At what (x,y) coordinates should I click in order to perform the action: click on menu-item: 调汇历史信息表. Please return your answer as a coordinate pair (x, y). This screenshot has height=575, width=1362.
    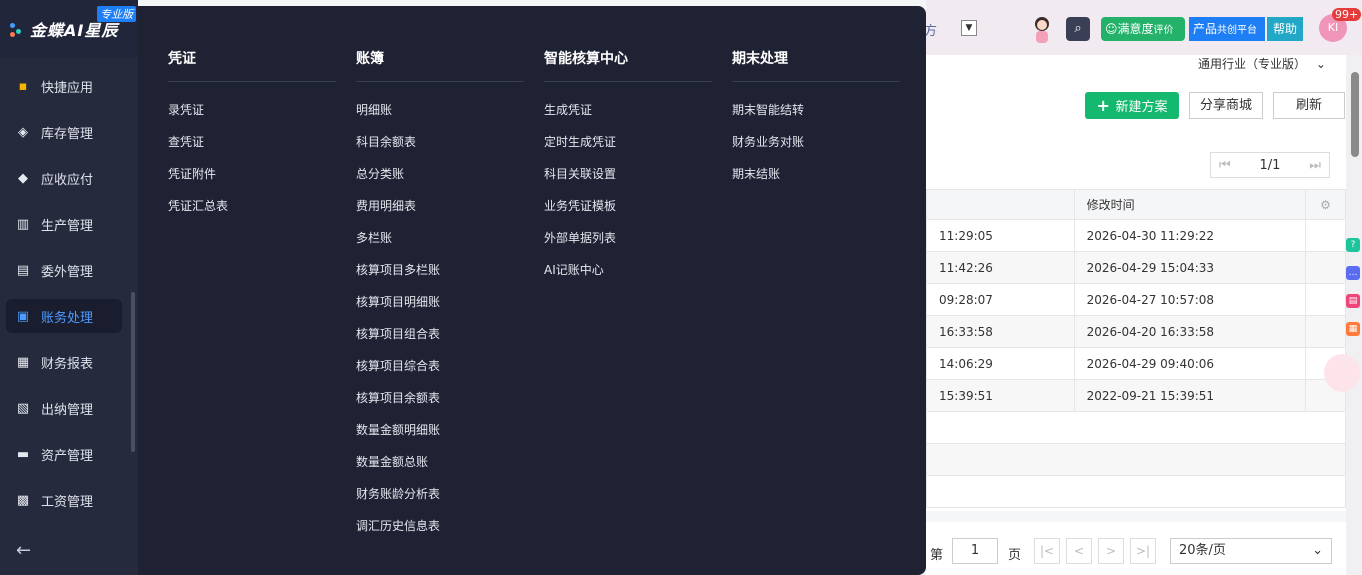
    Looking at the image, I should click on (440, 526).